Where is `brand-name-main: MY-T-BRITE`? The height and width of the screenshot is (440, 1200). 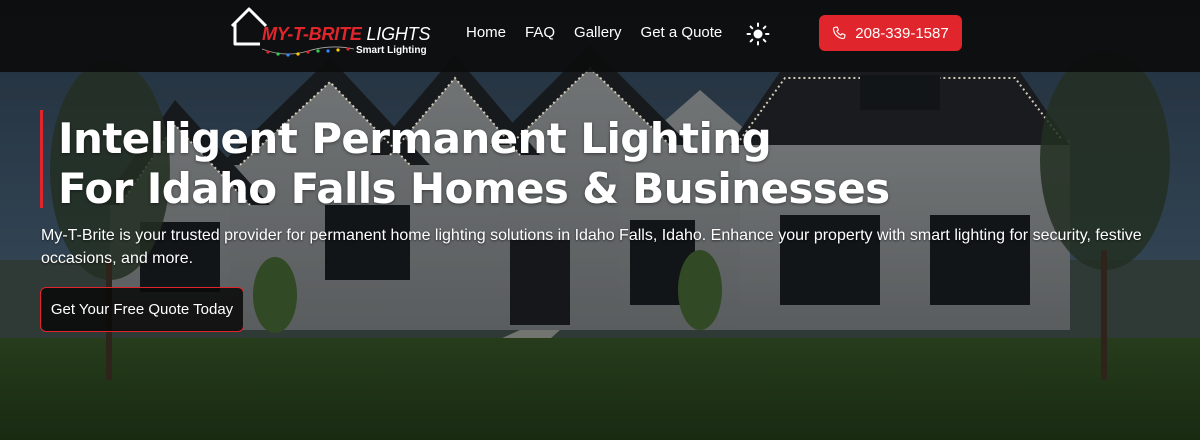 brand-name-main: MY-T-BRITE is located at coordinates (312, 34).